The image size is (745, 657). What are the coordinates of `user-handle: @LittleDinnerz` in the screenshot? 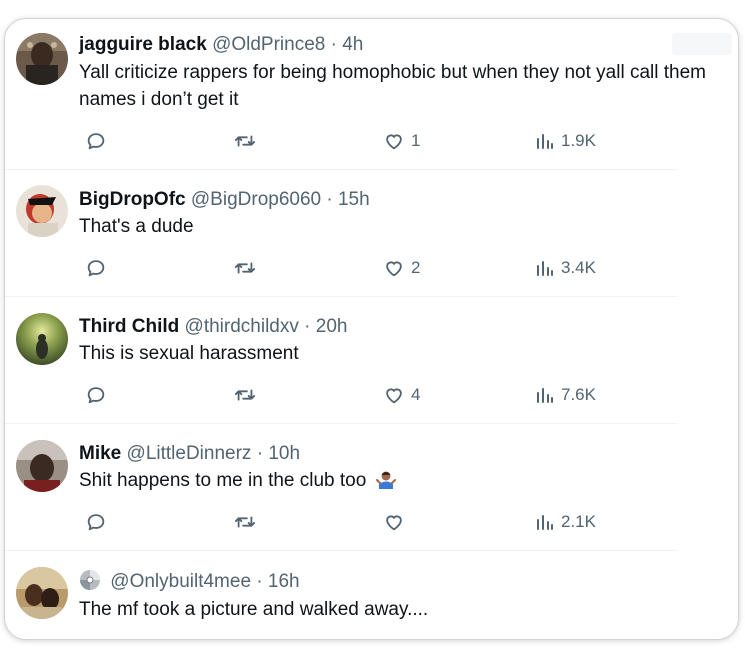 It's located at (189, 453).